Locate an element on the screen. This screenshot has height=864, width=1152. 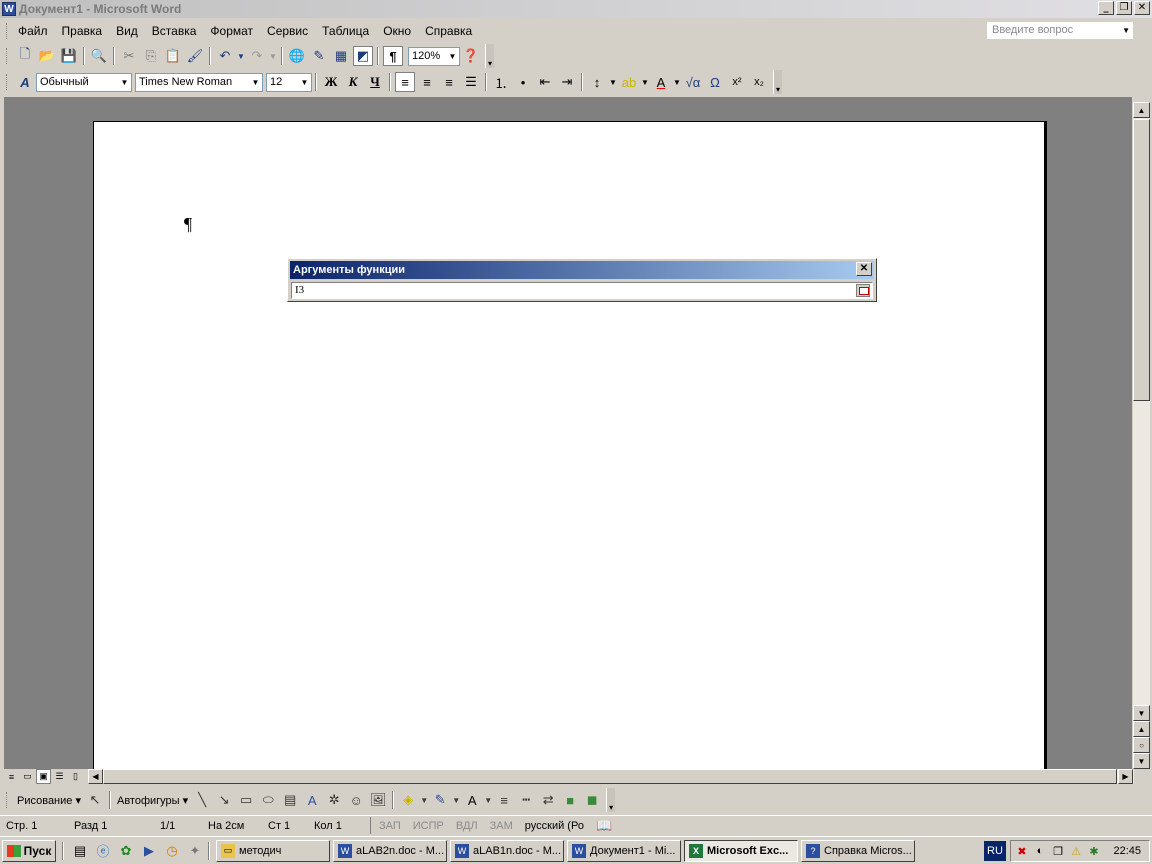
increase-indent-icon: ⇥ is located at coordinates (567, 82).